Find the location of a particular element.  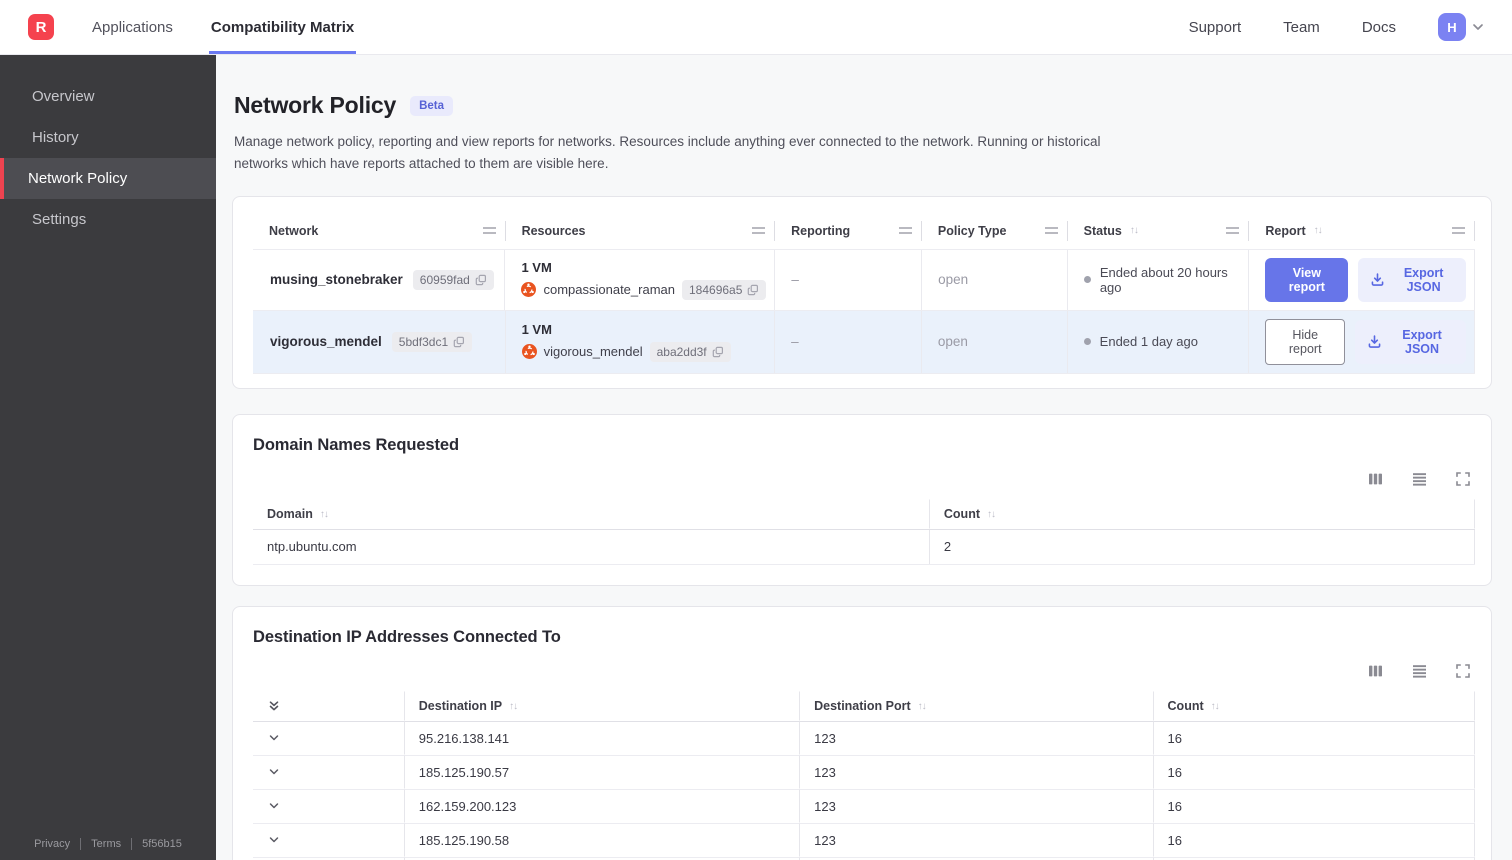

view-report-button: View report is located at coordinates (1307, 279).